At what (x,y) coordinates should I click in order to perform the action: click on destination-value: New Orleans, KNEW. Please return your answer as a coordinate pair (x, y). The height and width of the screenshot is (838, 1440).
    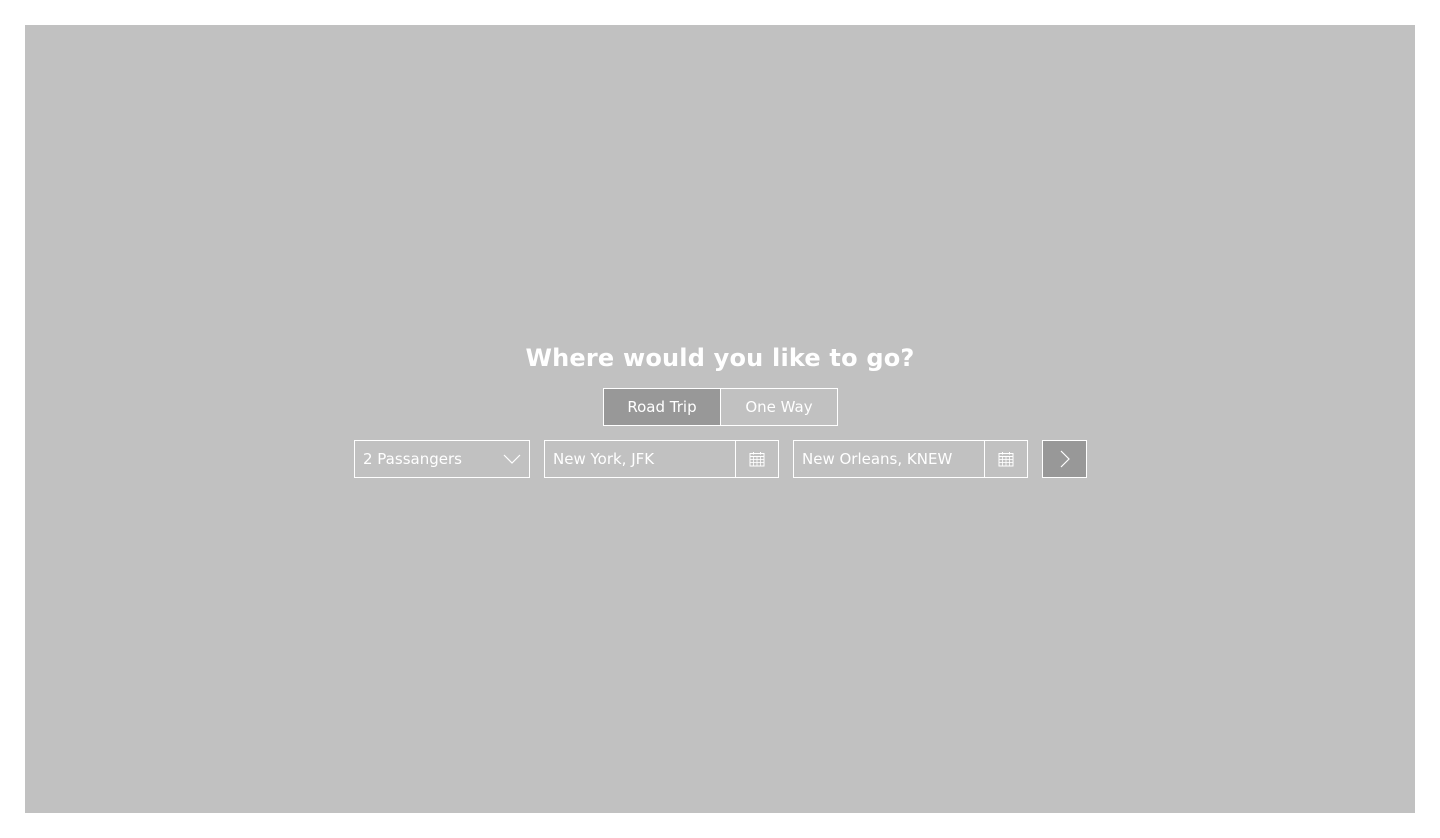
    Looking at the image, I should click on (889, 459).